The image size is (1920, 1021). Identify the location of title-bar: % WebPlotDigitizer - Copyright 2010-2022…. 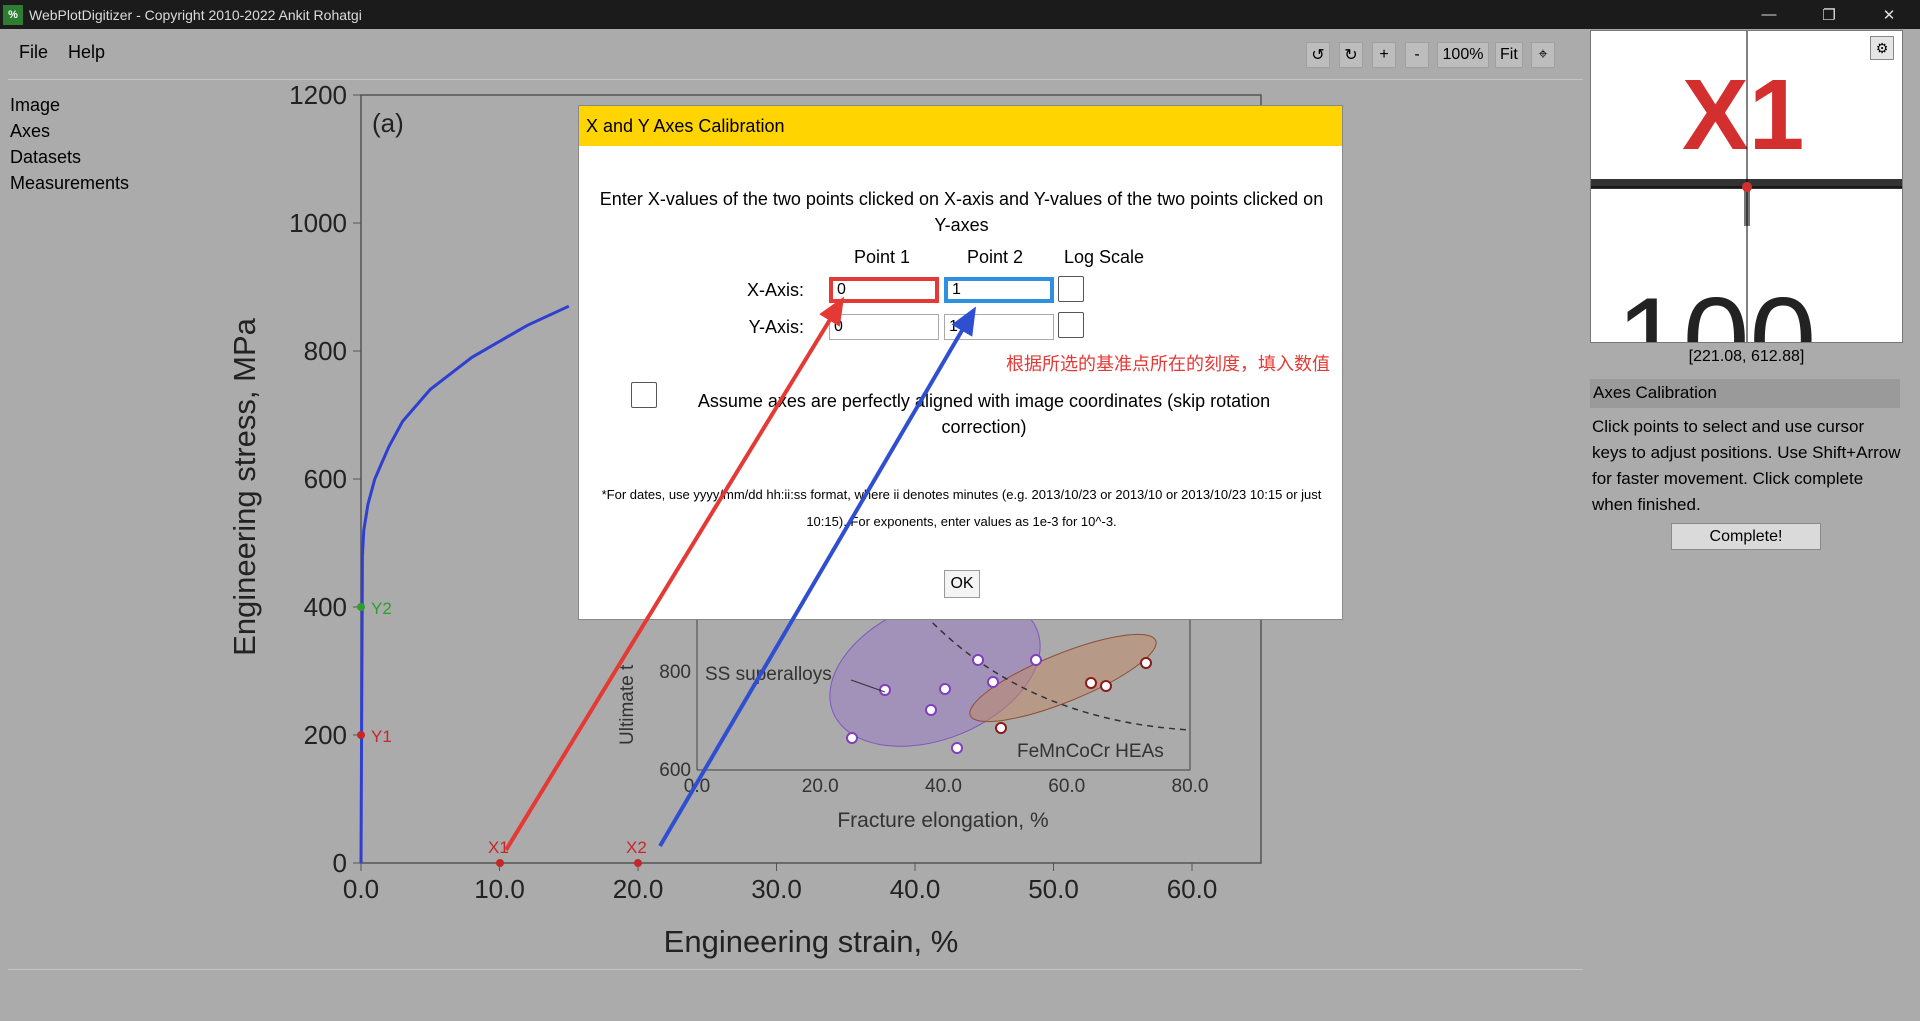
(960, 14).